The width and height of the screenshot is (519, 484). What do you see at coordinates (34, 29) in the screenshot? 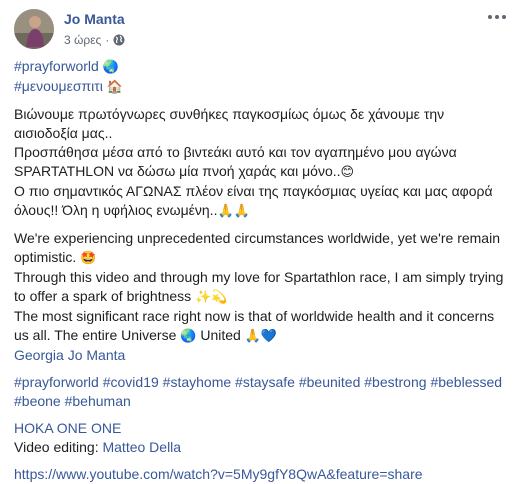
I see `avatar` at bounding box center [34, 29].